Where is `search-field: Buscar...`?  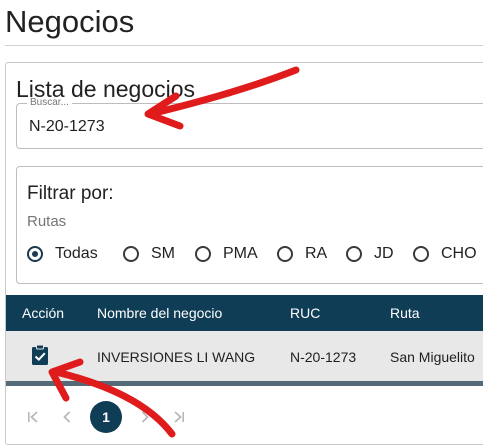
search-field: Buscar... is located at coordinates (249, 123).